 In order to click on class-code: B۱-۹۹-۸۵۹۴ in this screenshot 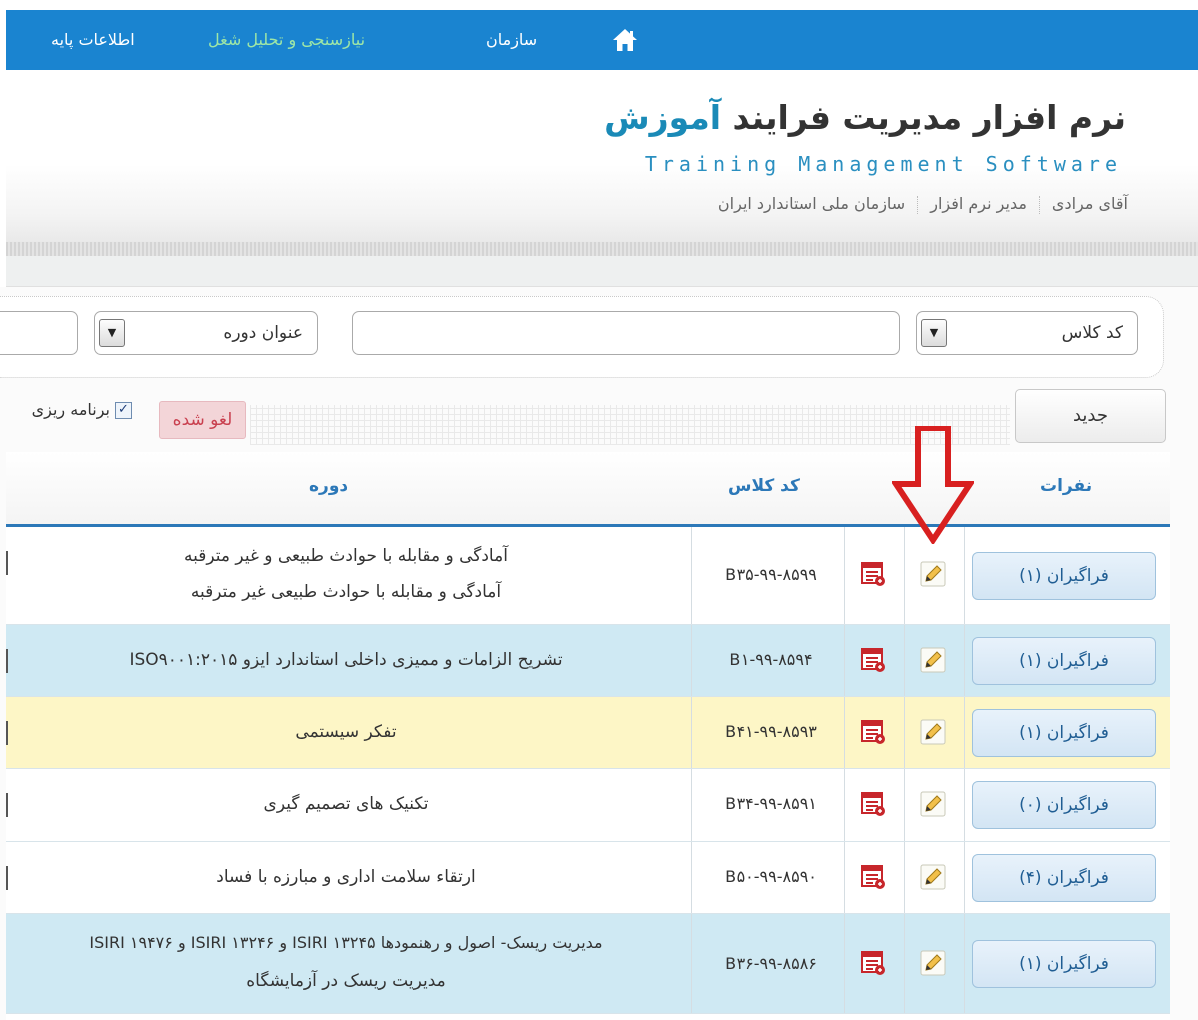, I will do `click(771, 659)`.